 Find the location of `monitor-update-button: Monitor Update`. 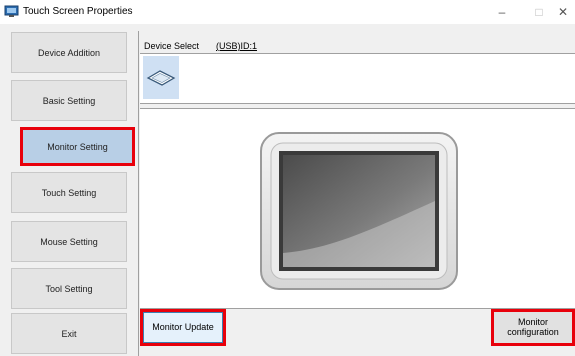

monitor-update-button: Monitor Update is located at coordinates (183, 327).